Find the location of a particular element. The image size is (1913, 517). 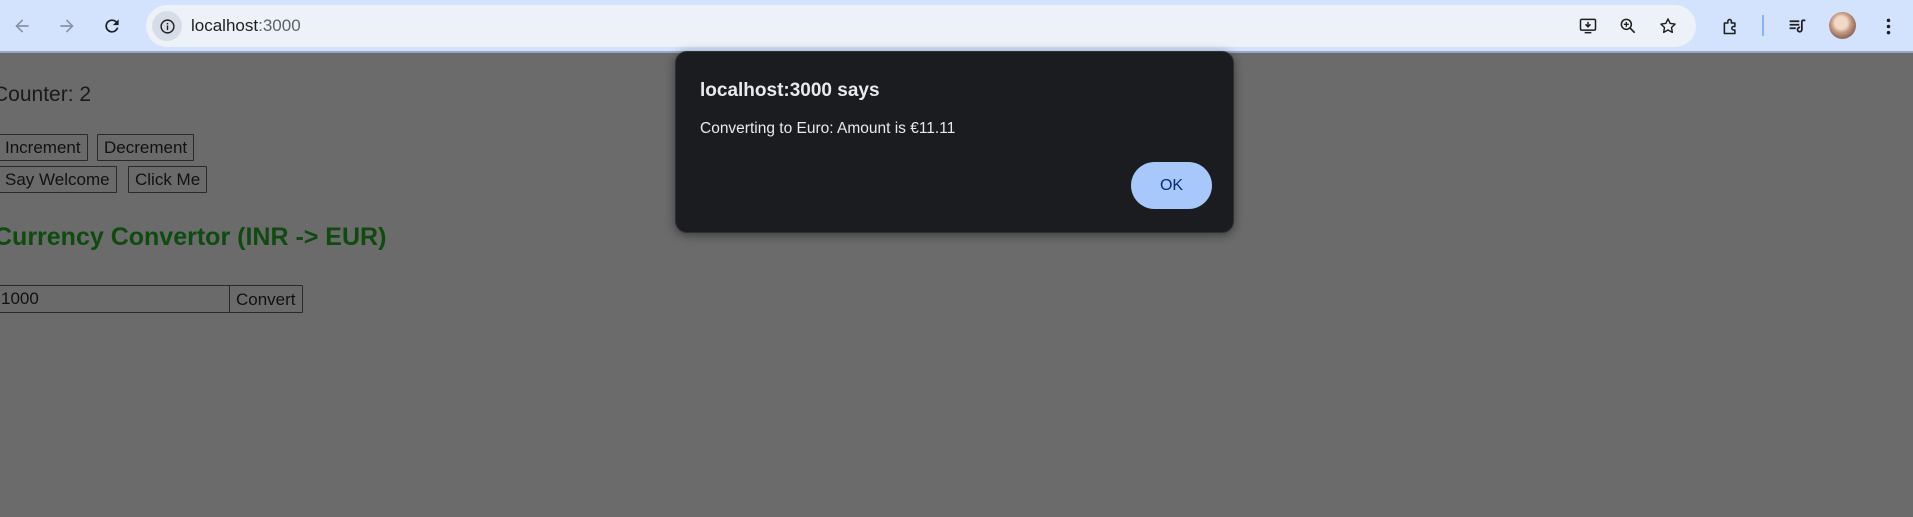

url-text: localhost:3000 is located at coordinates (246, 26).